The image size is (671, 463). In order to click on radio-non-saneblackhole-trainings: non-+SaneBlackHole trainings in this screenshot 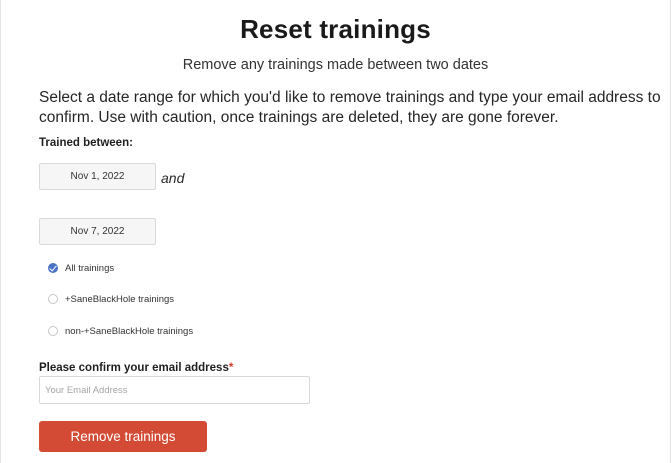, I will do `click(120, 331)`.